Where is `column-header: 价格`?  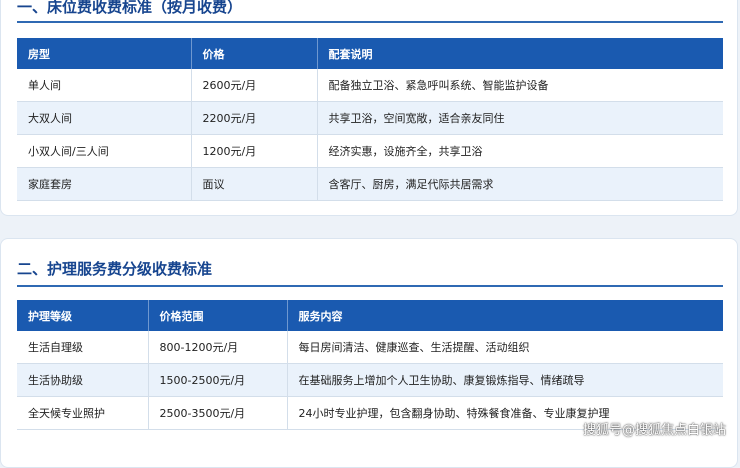 column-header: 价格 is located at coordinates (254, 53).